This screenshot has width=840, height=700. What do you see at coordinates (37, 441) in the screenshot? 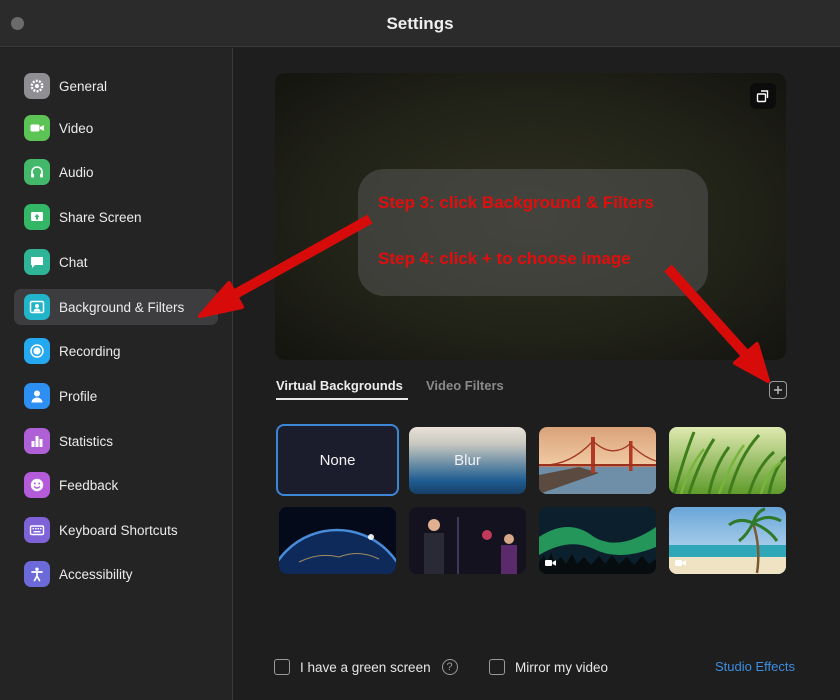
I see `bar-chart-icon` at bounding box center [37, 441].